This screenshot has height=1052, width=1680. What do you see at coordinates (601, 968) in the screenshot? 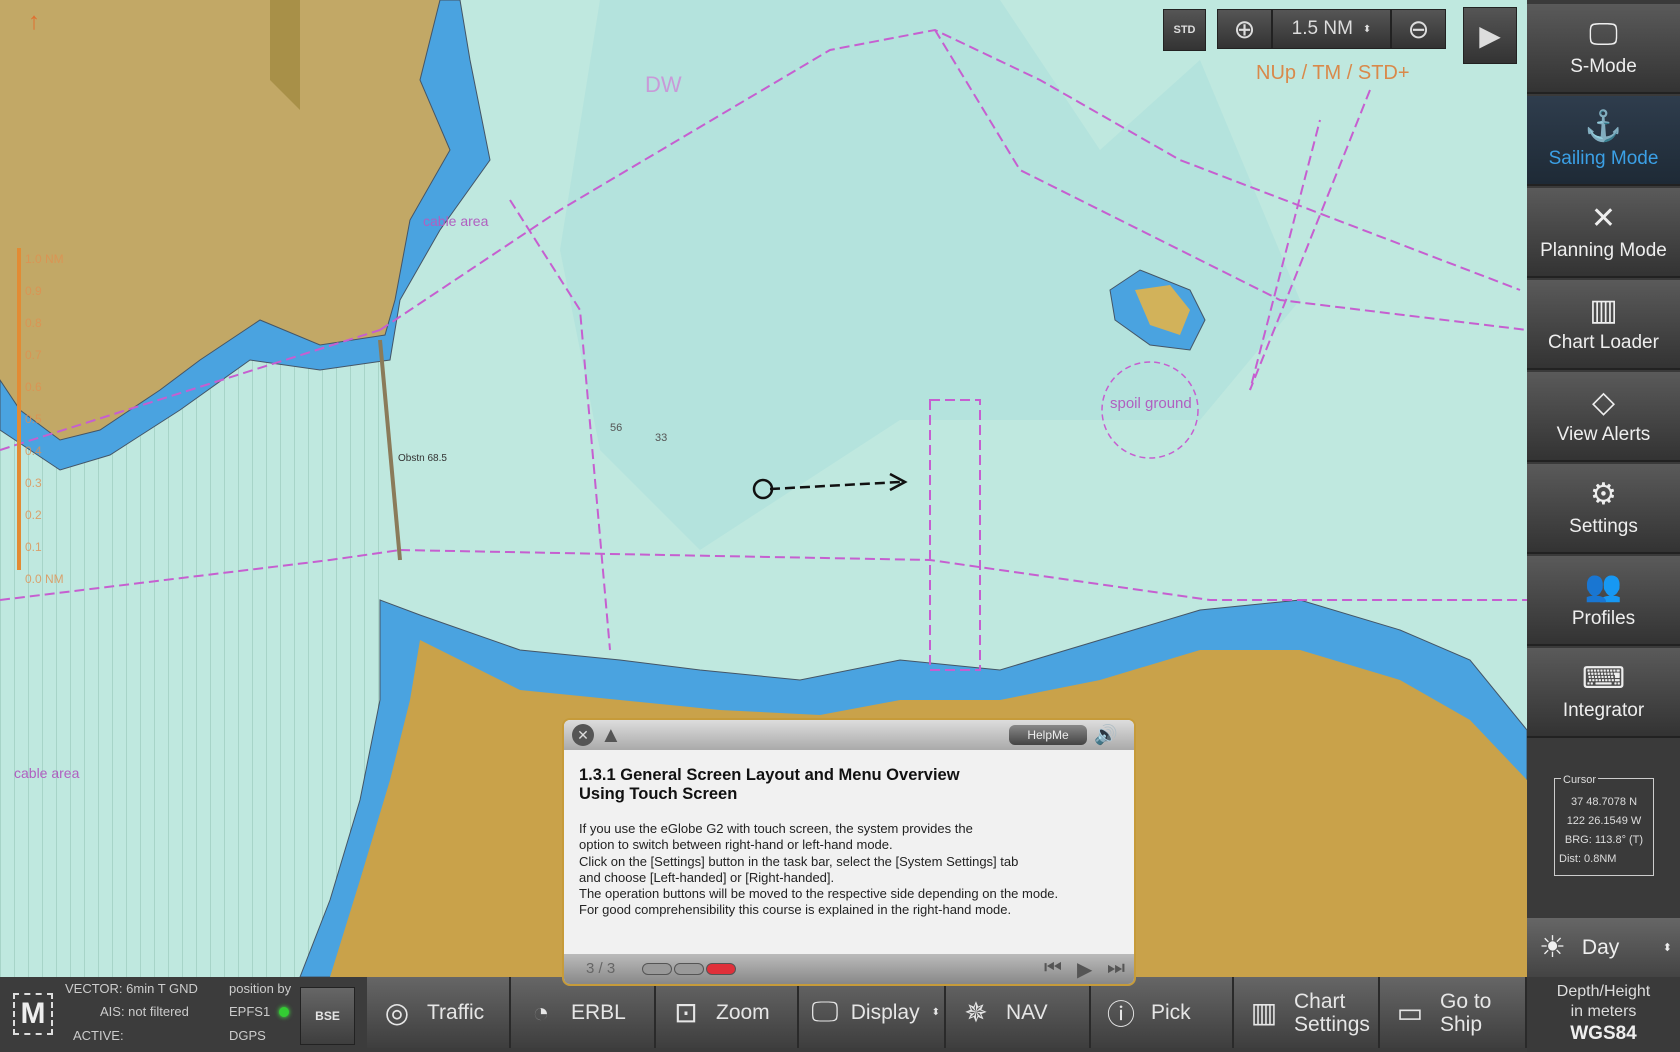
I see `page-indicator: 3 / 3` at bounding box center [601, 968].